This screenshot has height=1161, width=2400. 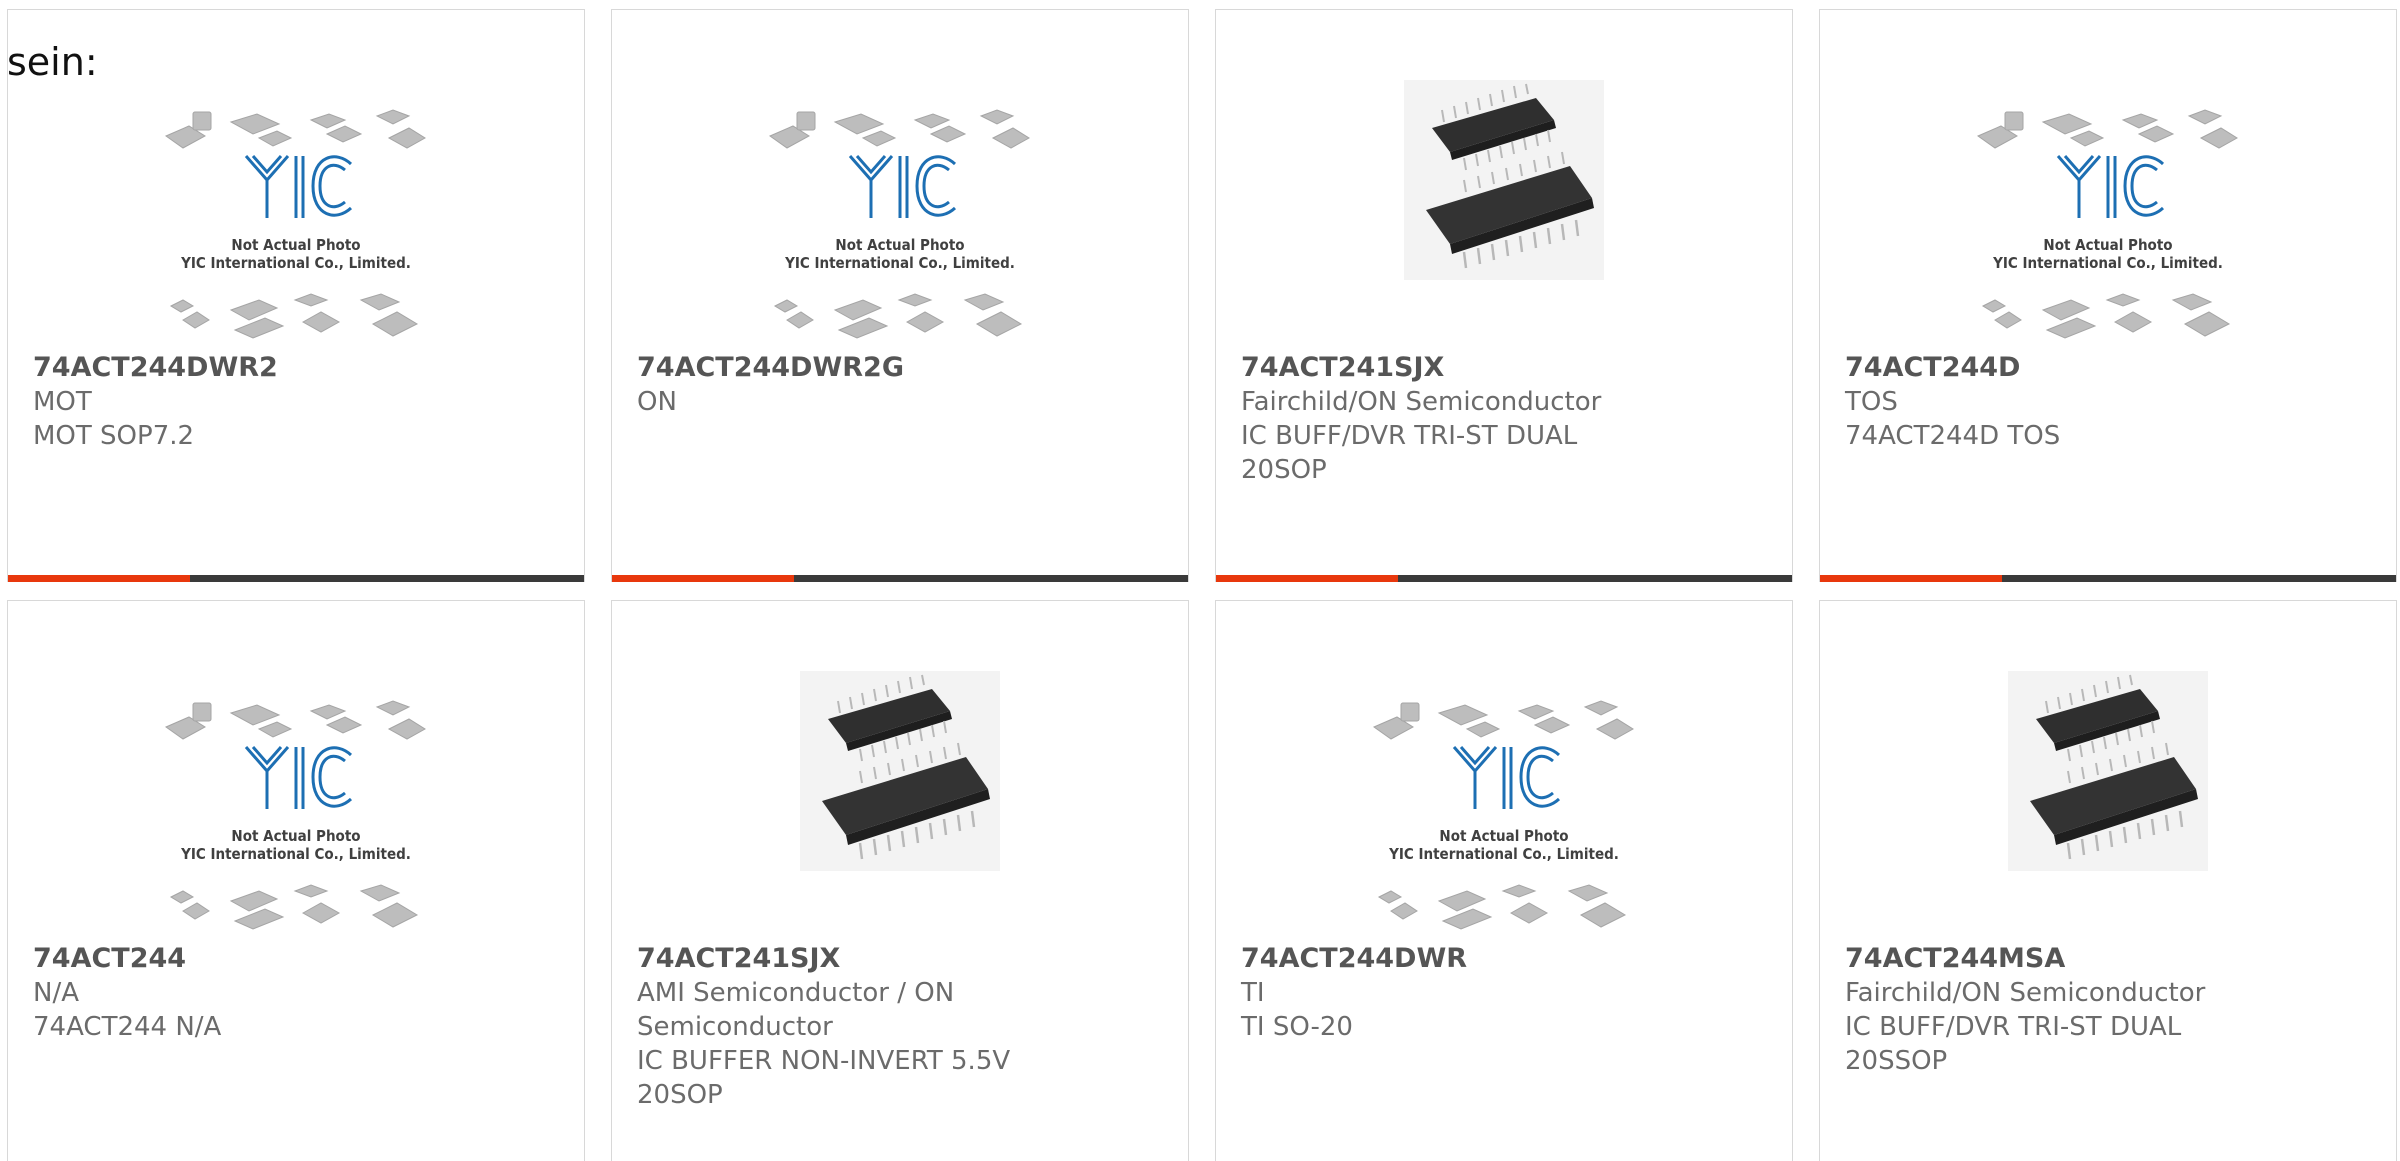 What do you see at coordinates (52, 62) in the screenshot?
I see `section-label: sein:` at bounding box center [52, 62].